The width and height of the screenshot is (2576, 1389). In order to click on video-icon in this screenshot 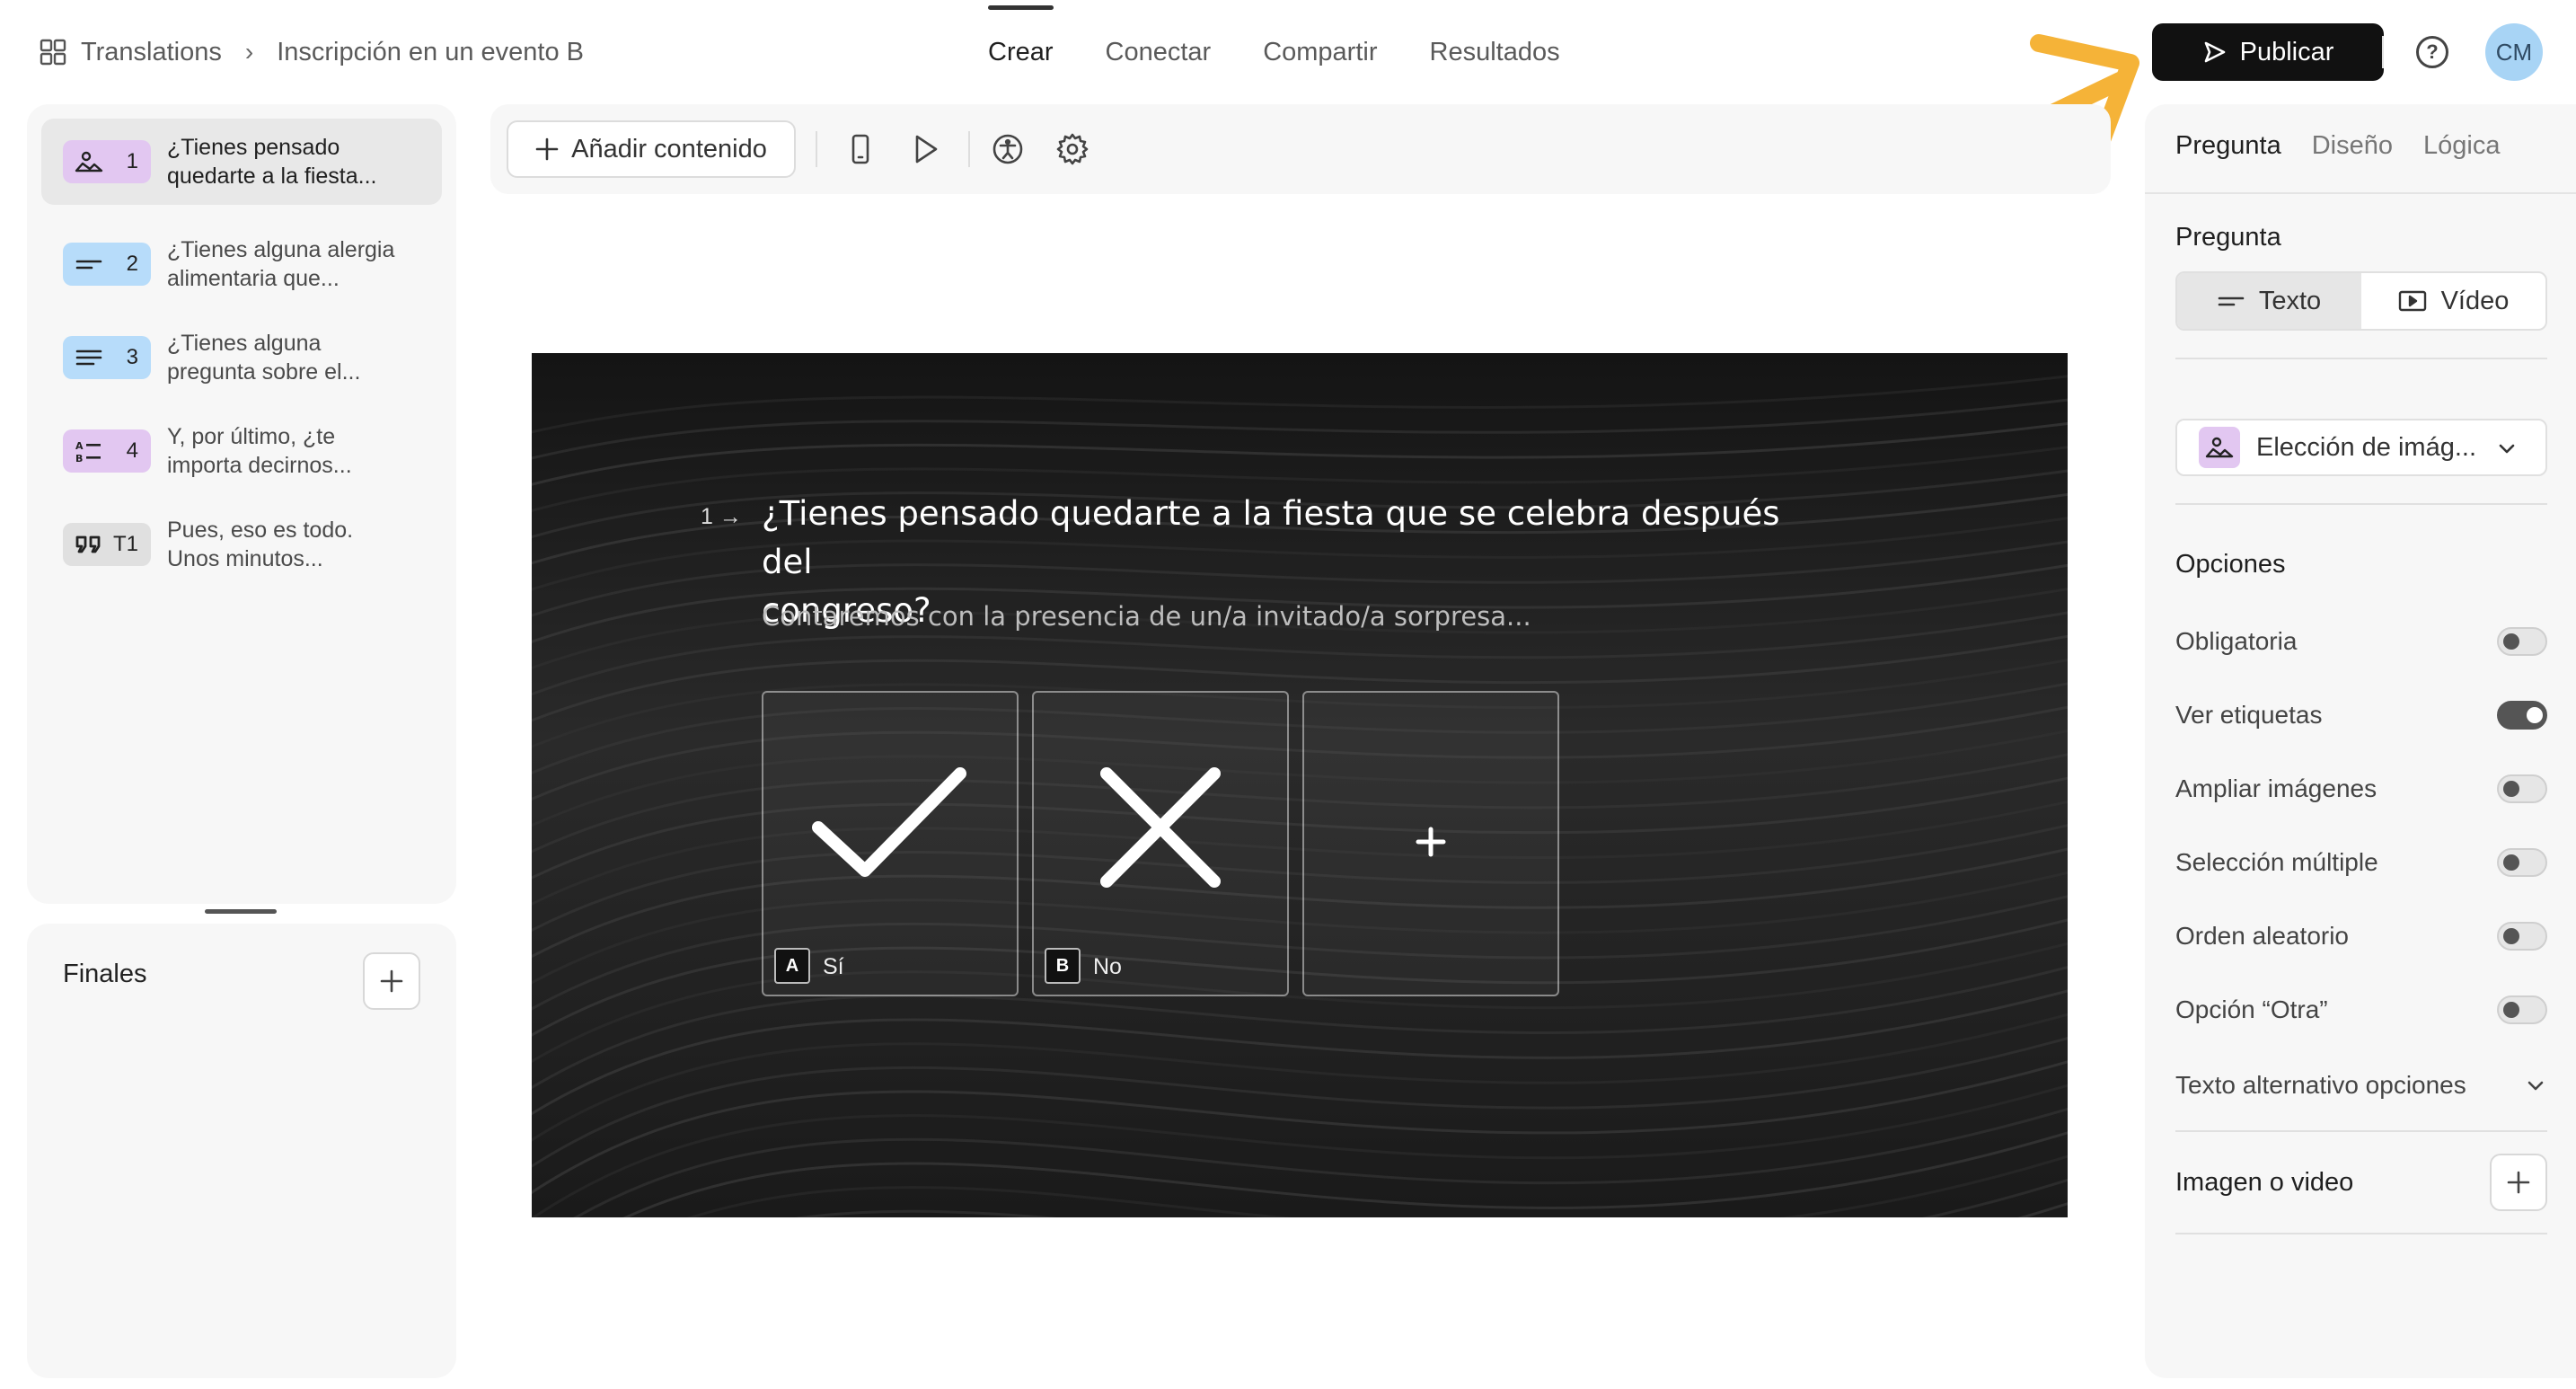, I will do `click(2412, 301)`.